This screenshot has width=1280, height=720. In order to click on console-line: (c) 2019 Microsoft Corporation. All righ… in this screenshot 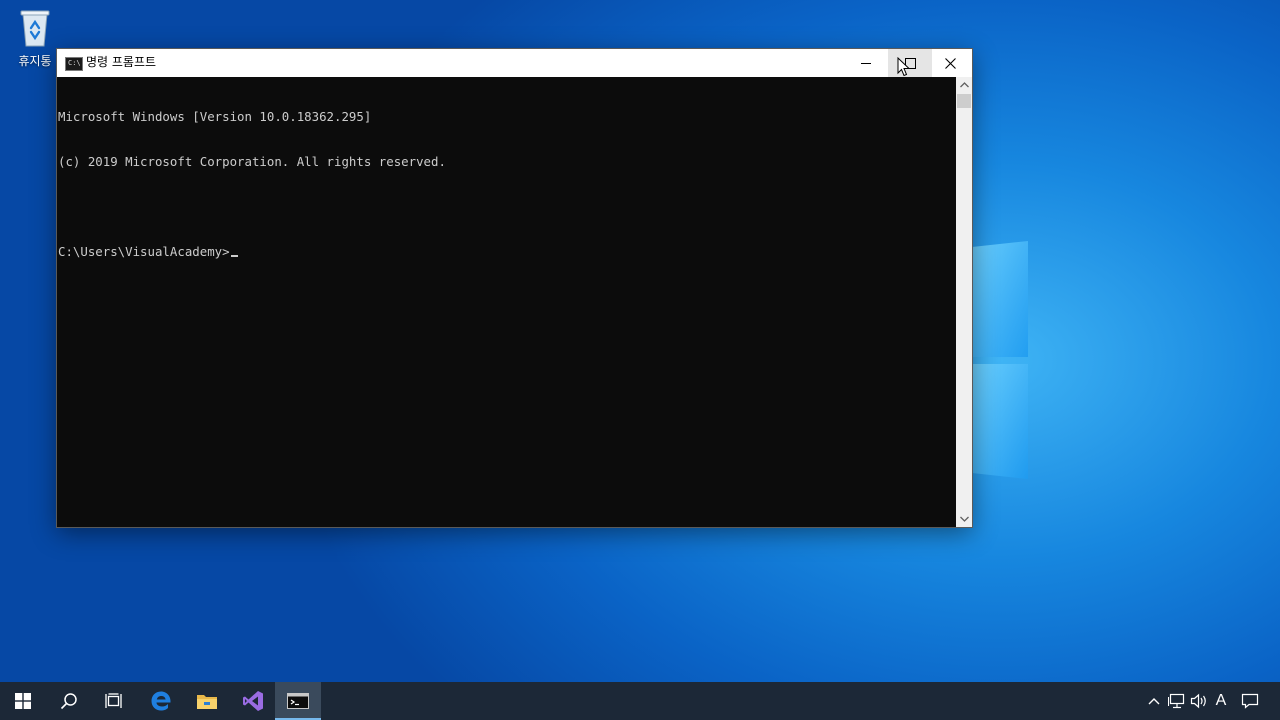, I will do `click(252, 161)`.